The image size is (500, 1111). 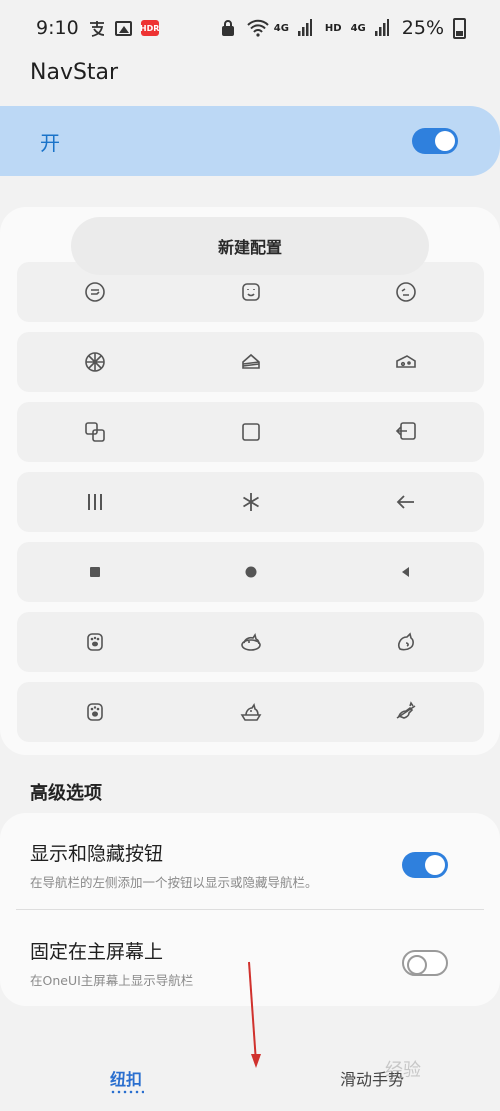 What do you see at coordinates (174, 882) in the screenshot?
I see `setting-desc: 在导航栏的左侧添加一个按钮以显示或隐藏导航栏。` at bounding box center [174, 882].